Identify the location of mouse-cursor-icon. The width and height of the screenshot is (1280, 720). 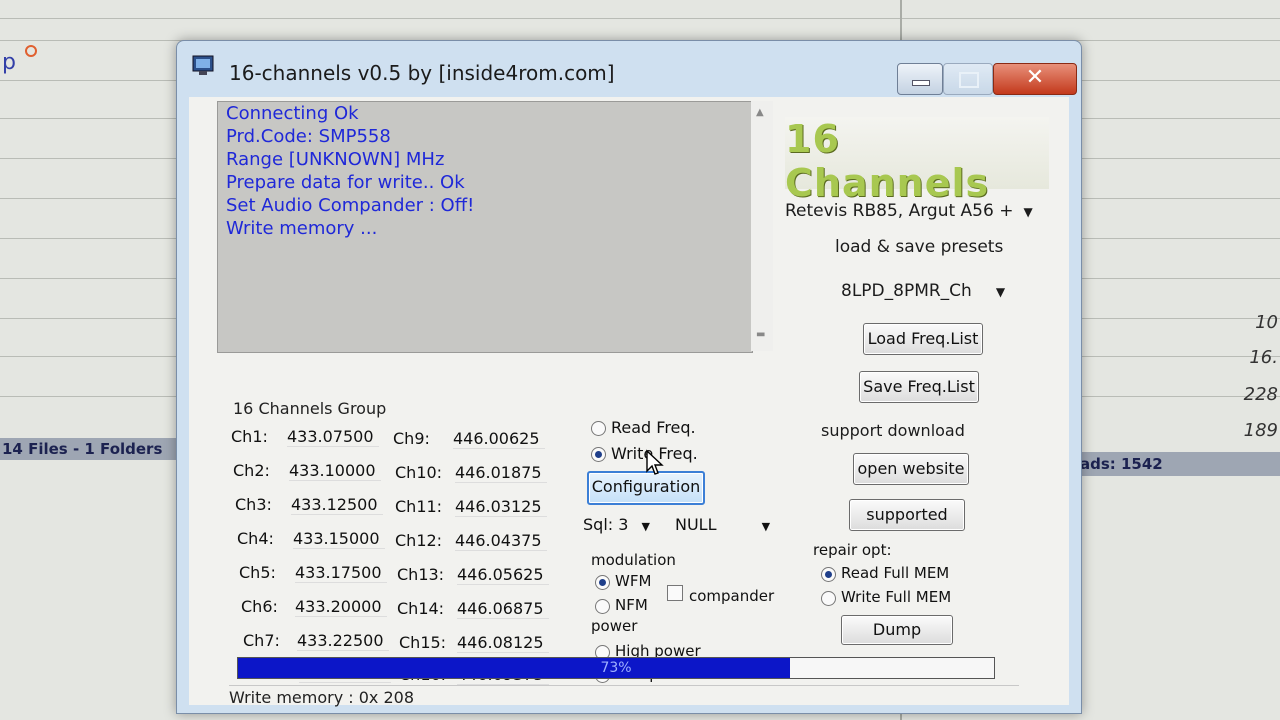
(655, 462).